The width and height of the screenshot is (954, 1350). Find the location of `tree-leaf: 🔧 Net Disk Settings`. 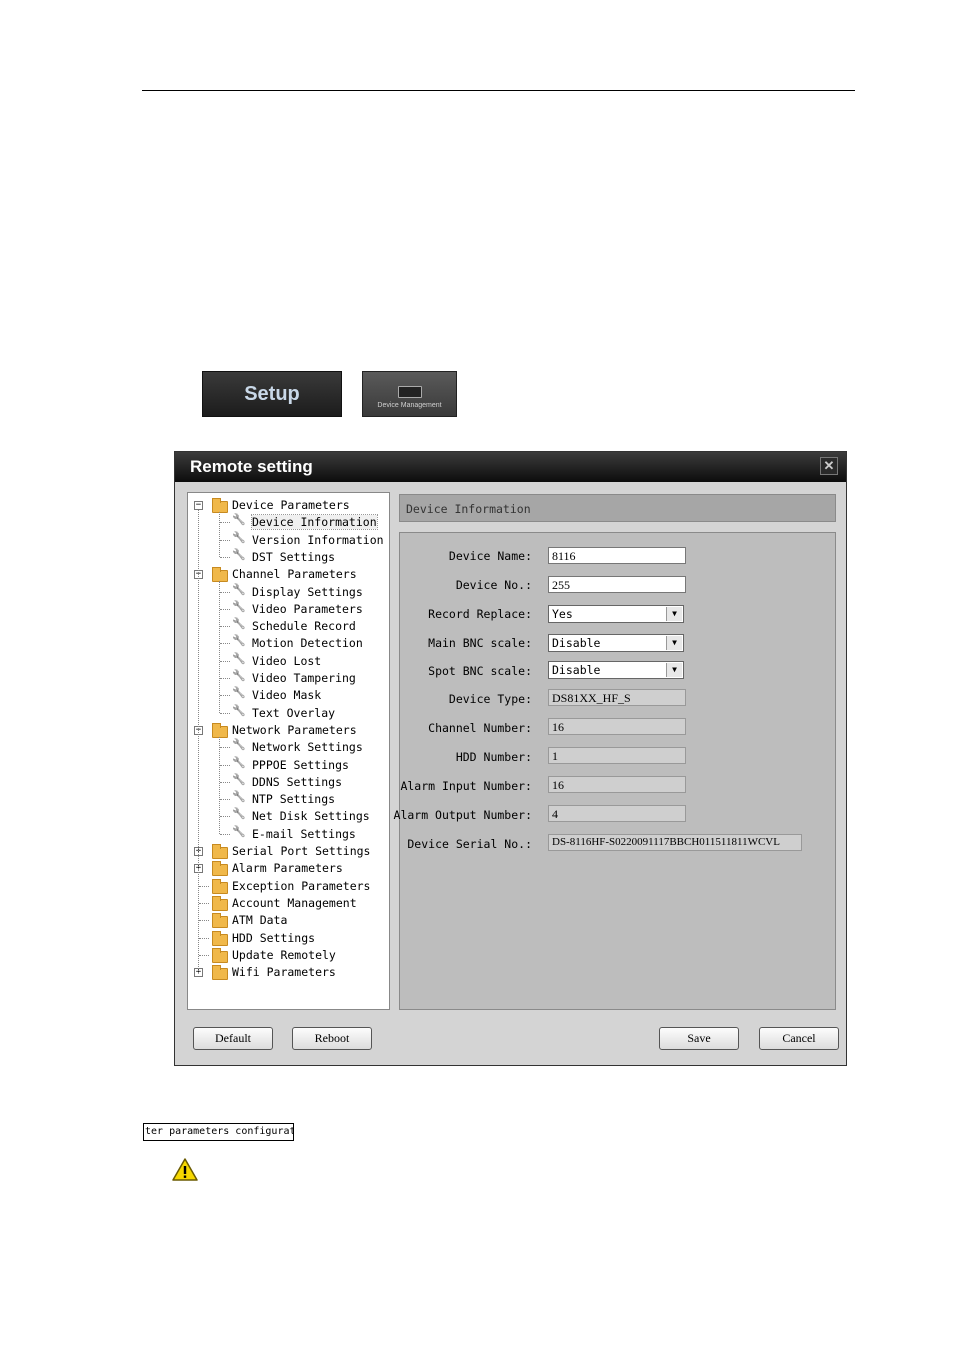

tree-leaf: 🔧 Net Disk Settings is located at coordinates (287, 816).